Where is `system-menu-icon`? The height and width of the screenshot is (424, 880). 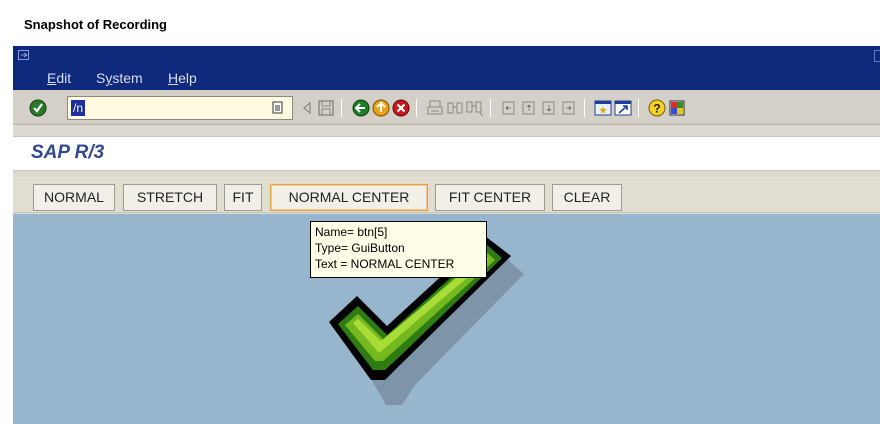 system-menu-icon is located at coordinates (24, 56).